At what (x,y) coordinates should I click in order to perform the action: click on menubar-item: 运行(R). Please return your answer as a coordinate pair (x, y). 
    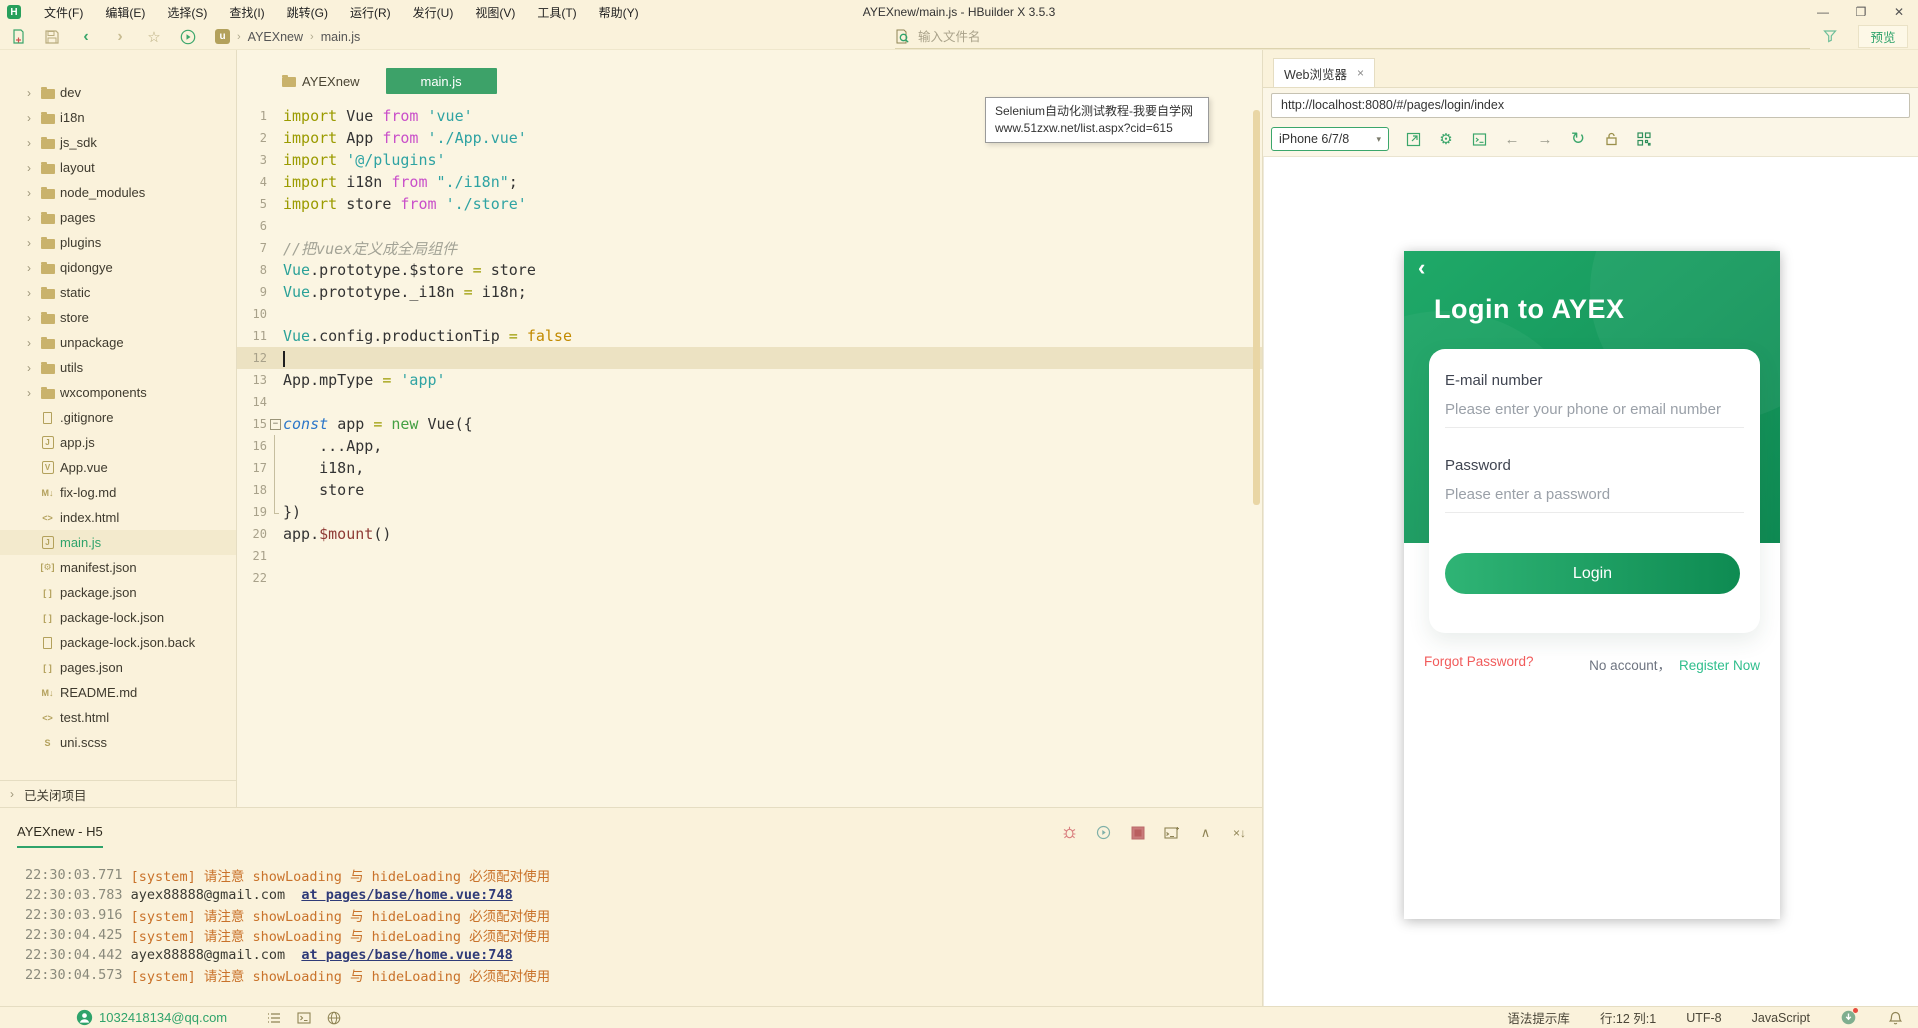
    Looking at the image, I should click on (370, 12).